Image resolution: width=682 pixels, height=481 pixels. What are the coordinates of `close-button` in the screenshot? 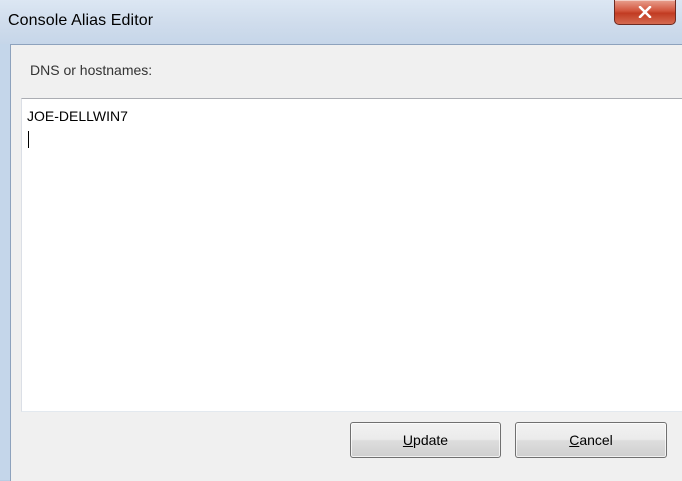 It's located at (645, 12).